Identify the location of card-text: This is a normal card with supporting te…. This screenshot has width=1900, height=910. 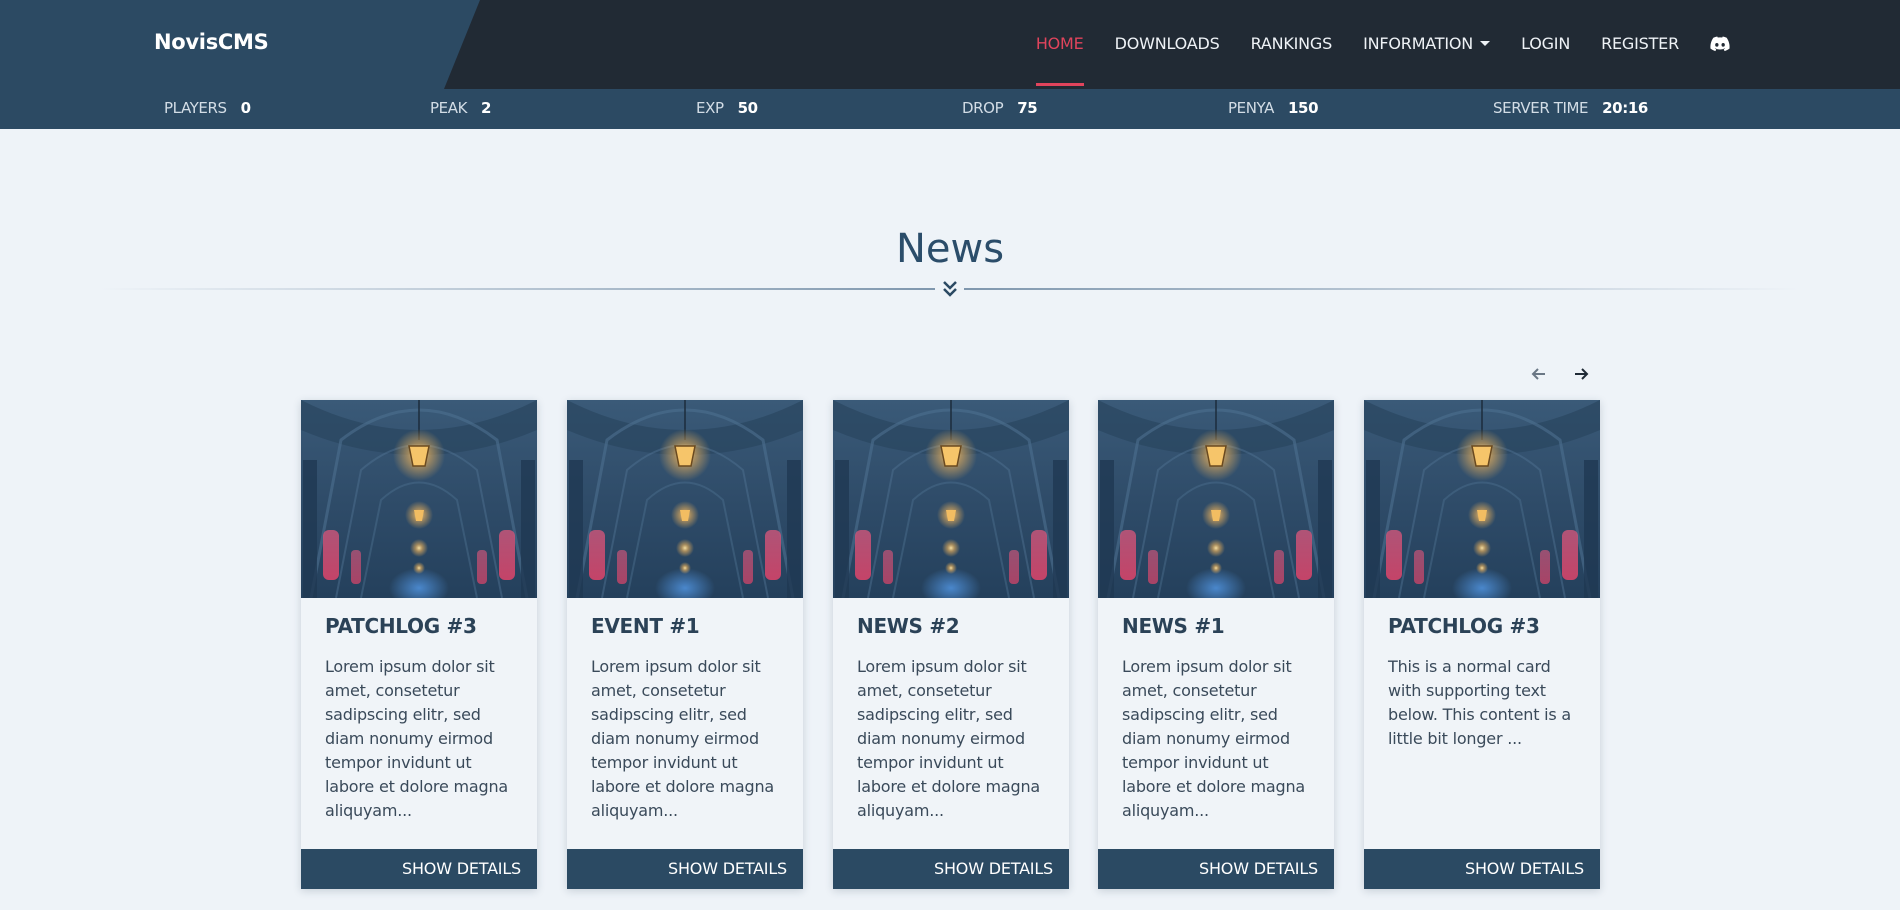
(1480, 702).